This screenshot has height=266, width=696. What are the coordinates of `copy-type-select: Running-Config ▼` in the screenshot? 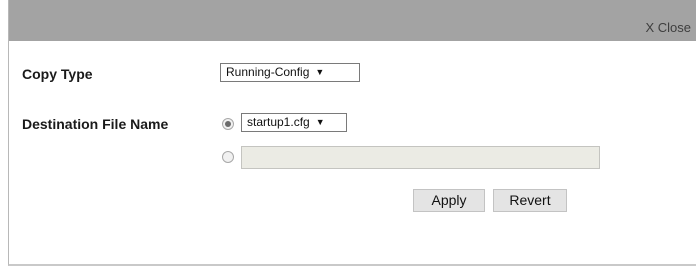 It's located at (290, 72).